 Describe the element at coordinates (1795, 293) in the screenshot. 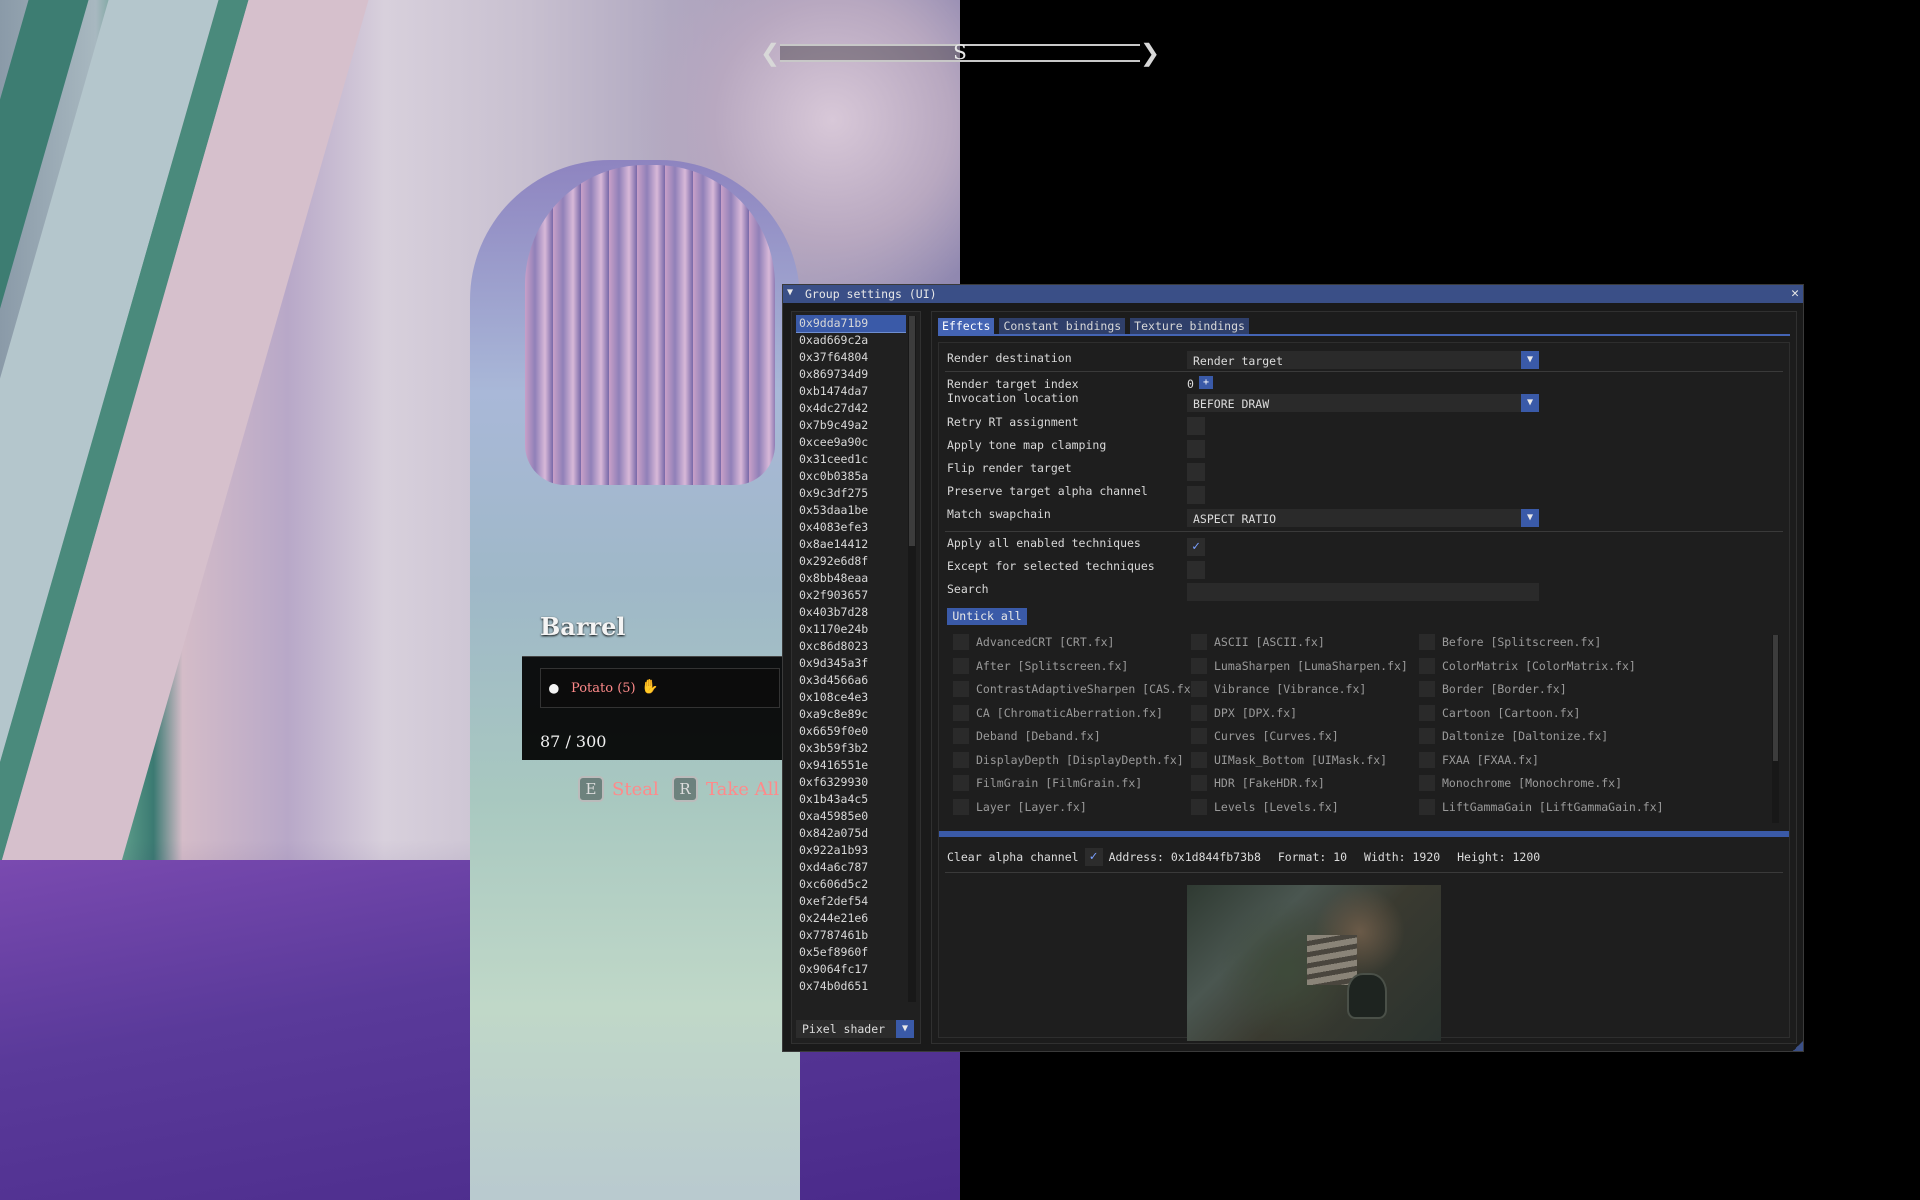

I see `close-icon: ✕` at that location.